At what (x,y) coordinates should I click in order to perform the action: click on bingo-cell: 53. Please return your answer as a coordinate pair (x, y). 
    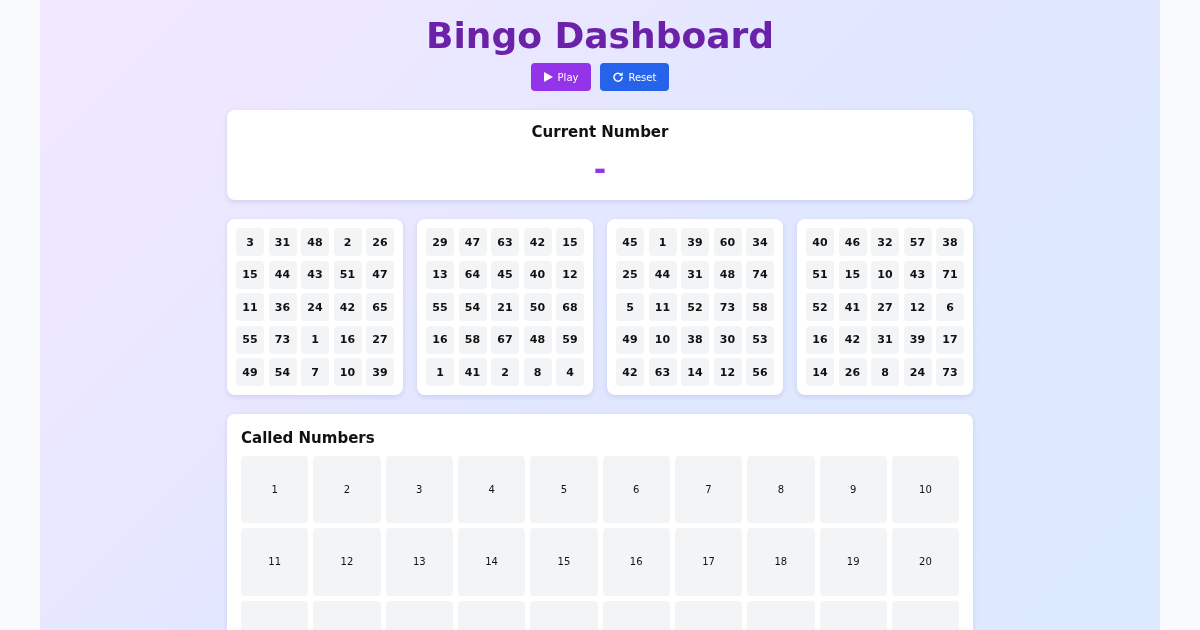
    Looking at the image, I should click on (760, 339).